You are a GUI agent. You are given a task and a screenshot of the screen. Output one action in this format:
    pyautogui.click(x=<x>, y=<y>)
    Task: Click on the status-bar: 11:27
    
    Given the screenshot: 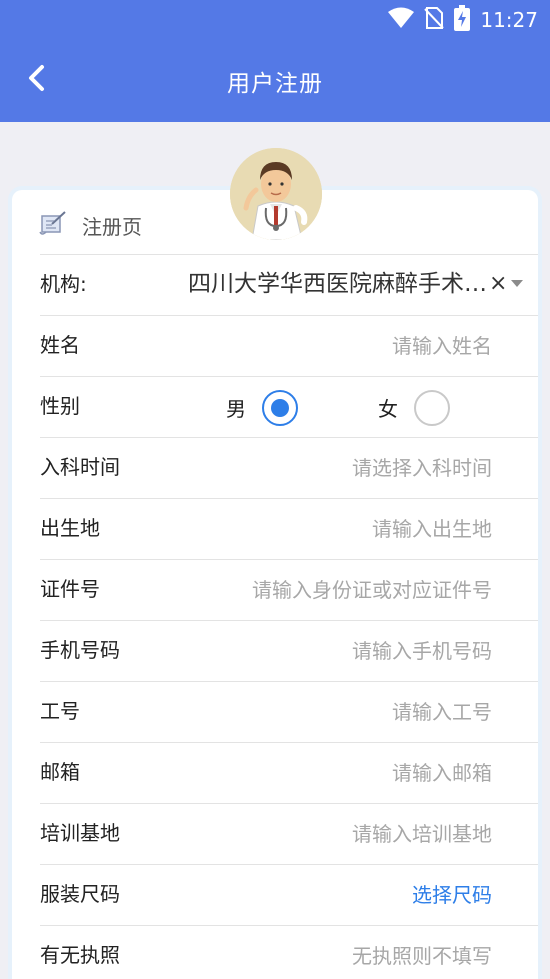 What is the action you would take?
    pyautogui.click(x=275, y=20)
    